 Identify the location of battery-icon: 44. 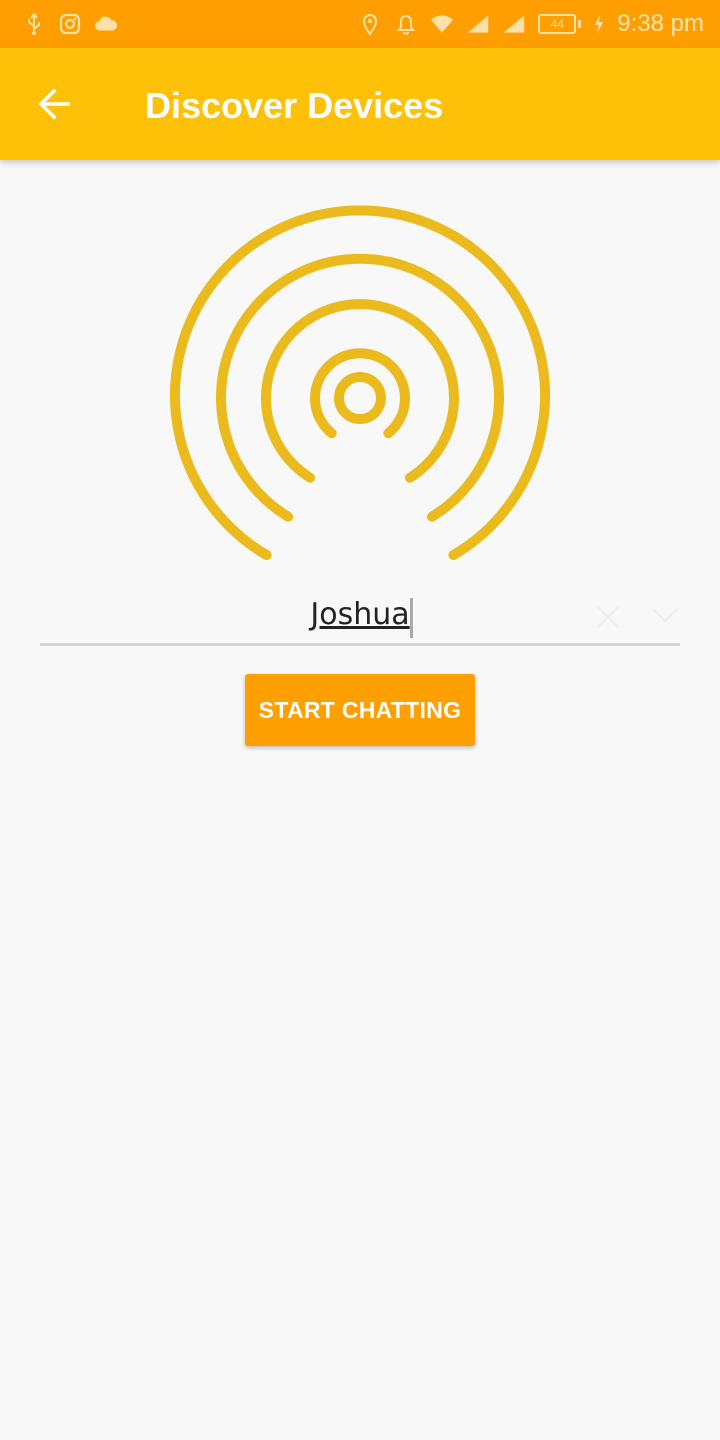
(560, 24).